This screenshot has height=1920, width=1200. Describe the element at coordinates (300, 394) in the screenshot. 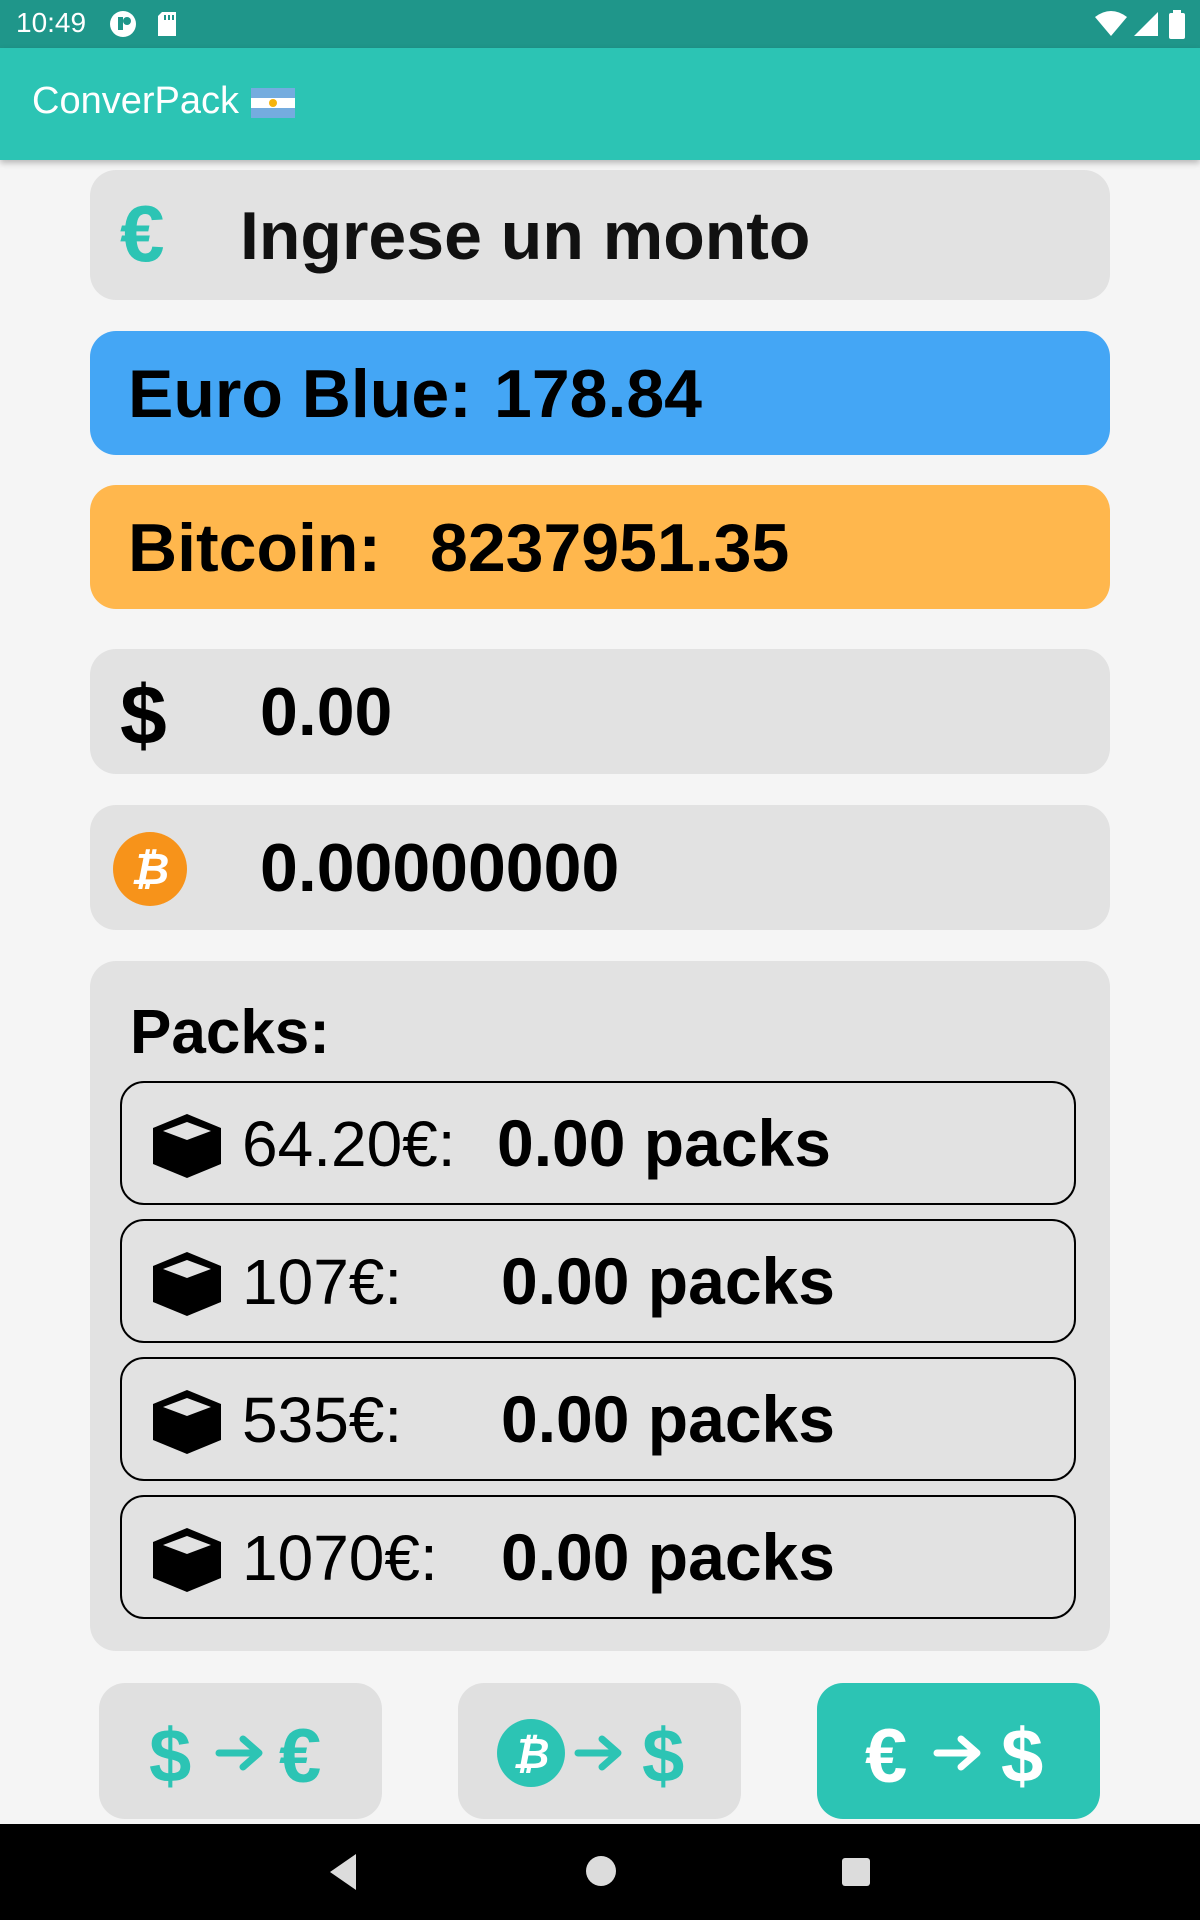

I see `euro-blue-label: Euro Blue:` at that location.